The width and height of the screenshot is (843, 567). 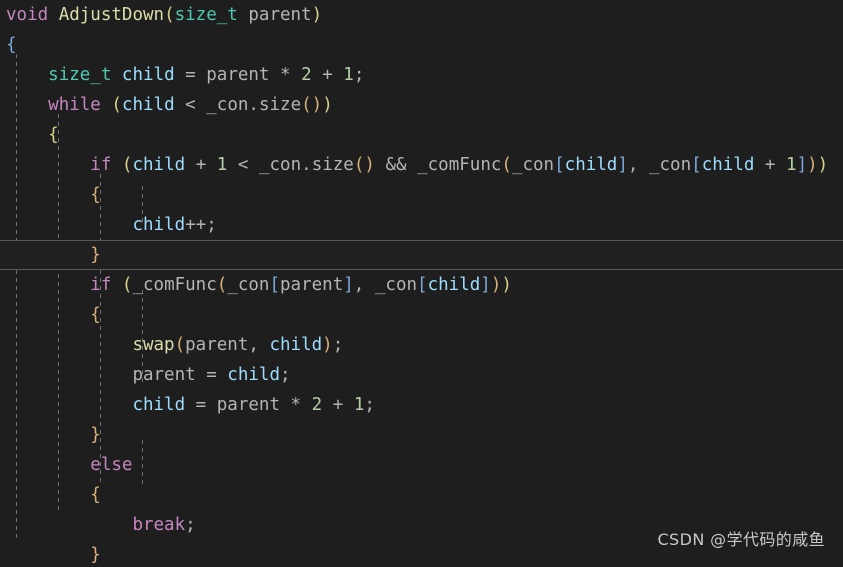 What do you see at coordinates (101, 285) in the screenshot?
I see `token-keyword-if: if` at bounding box center [101, 285].